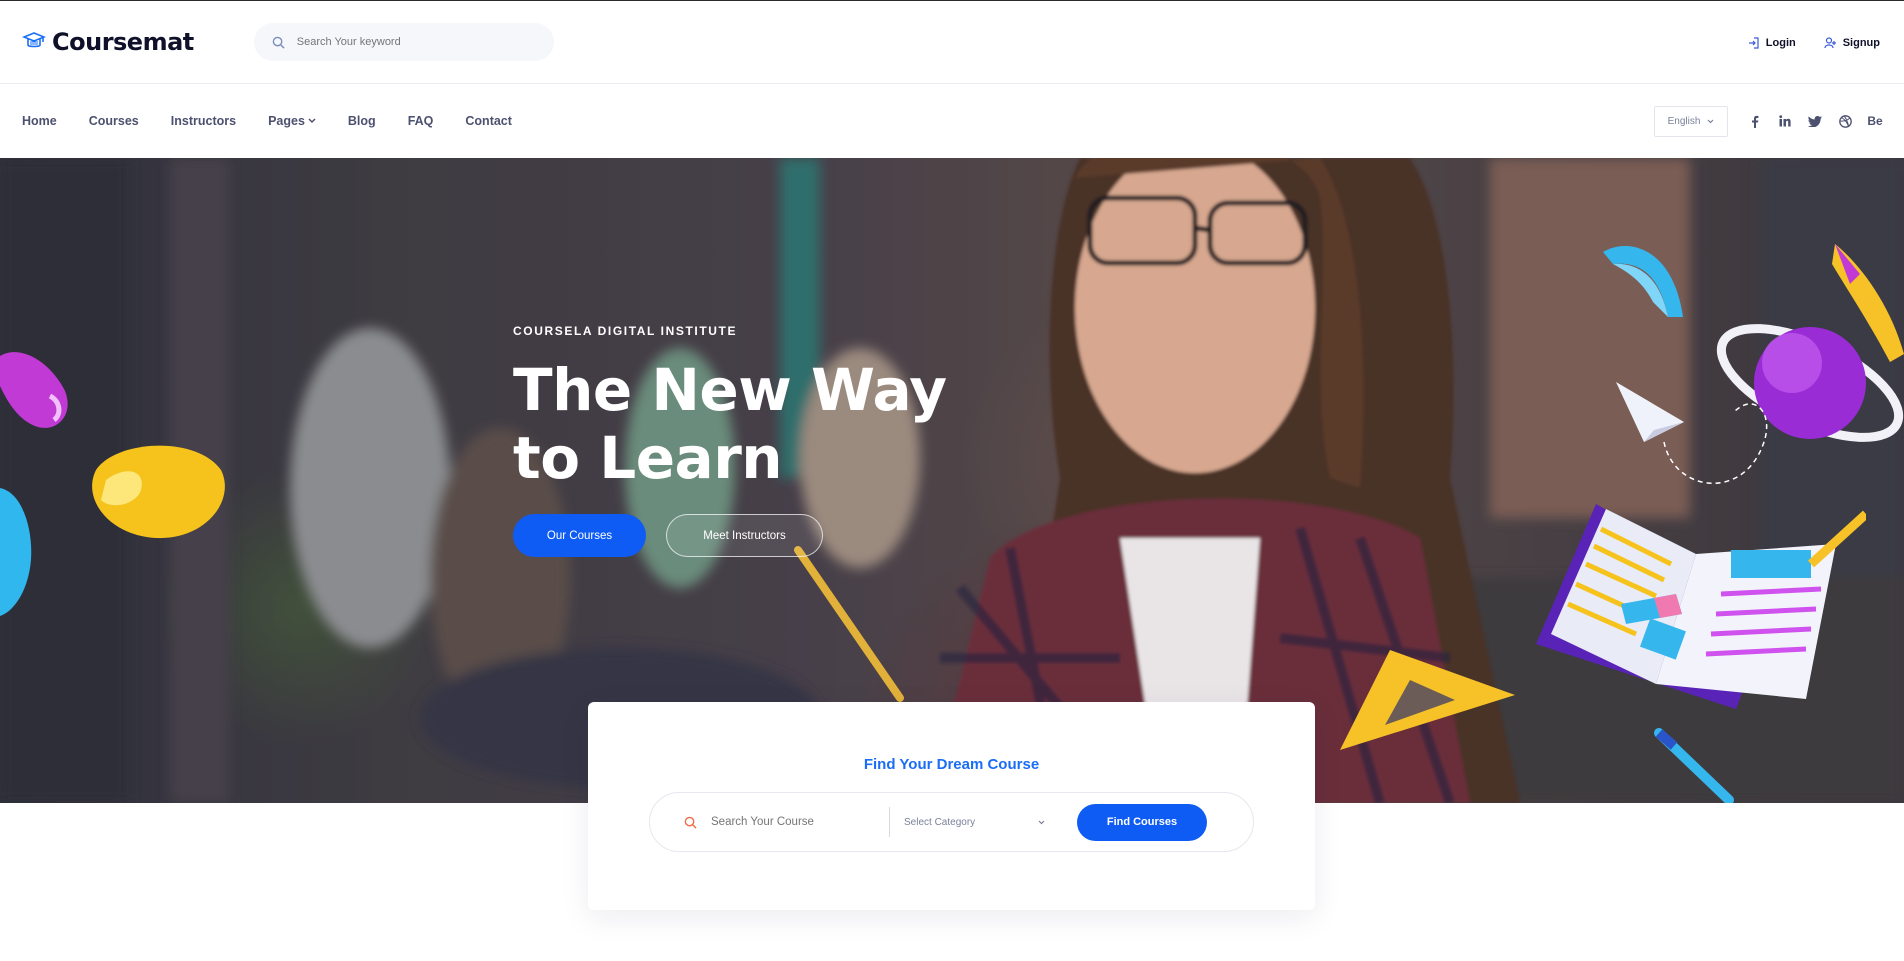 Image resolution: width=1904 pixels, height=961 pixels. I want to click on header-search, so click(403, 42).